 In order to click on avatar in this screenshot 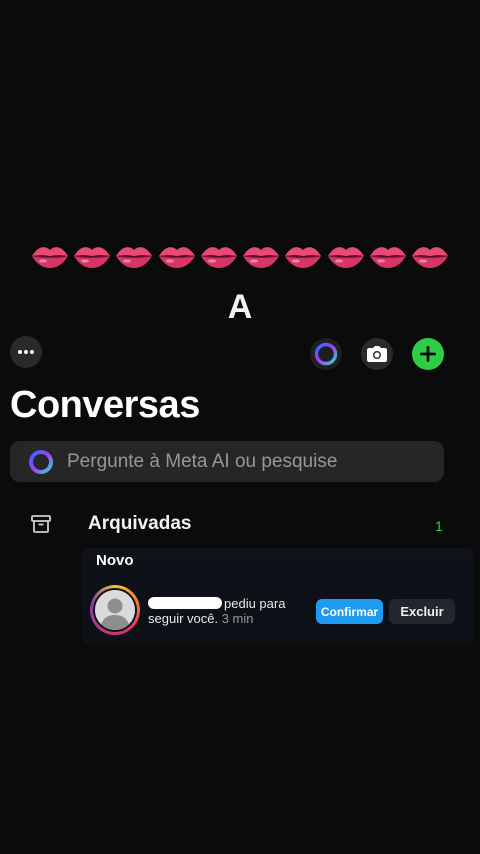, I will do `click(115, 610)`.